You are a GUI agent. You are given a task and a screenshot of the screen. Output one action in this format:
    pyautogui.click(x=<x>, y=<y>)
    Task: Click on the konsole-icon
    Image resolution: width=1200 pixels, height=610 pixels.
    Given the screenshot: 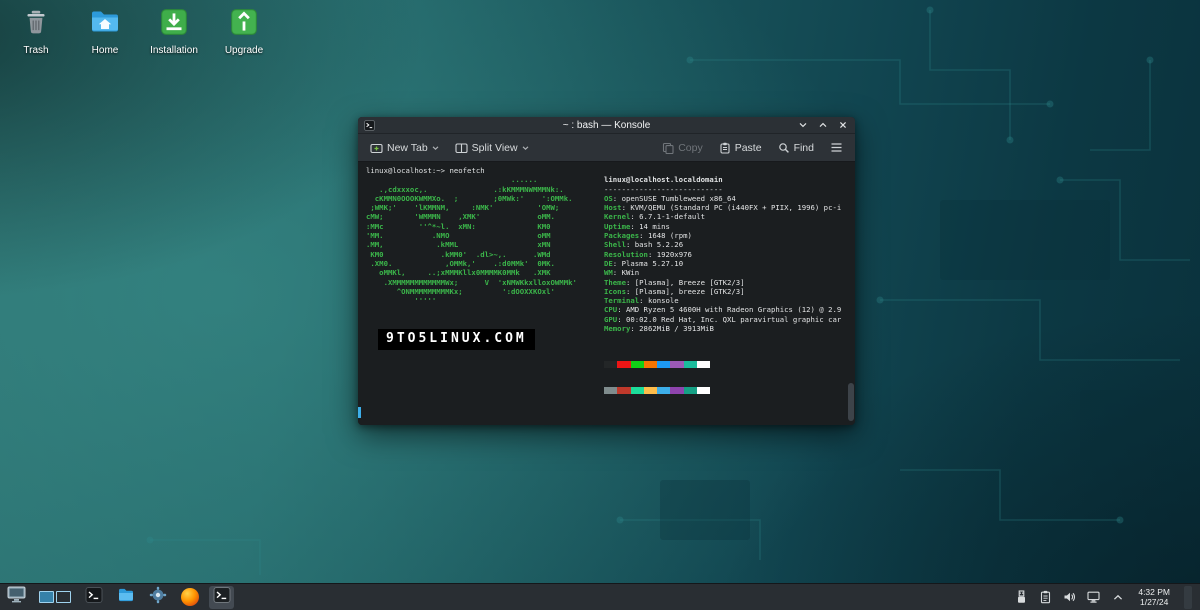 What is the action you would take?
    pyautogui.click(x=222, y=597)
    